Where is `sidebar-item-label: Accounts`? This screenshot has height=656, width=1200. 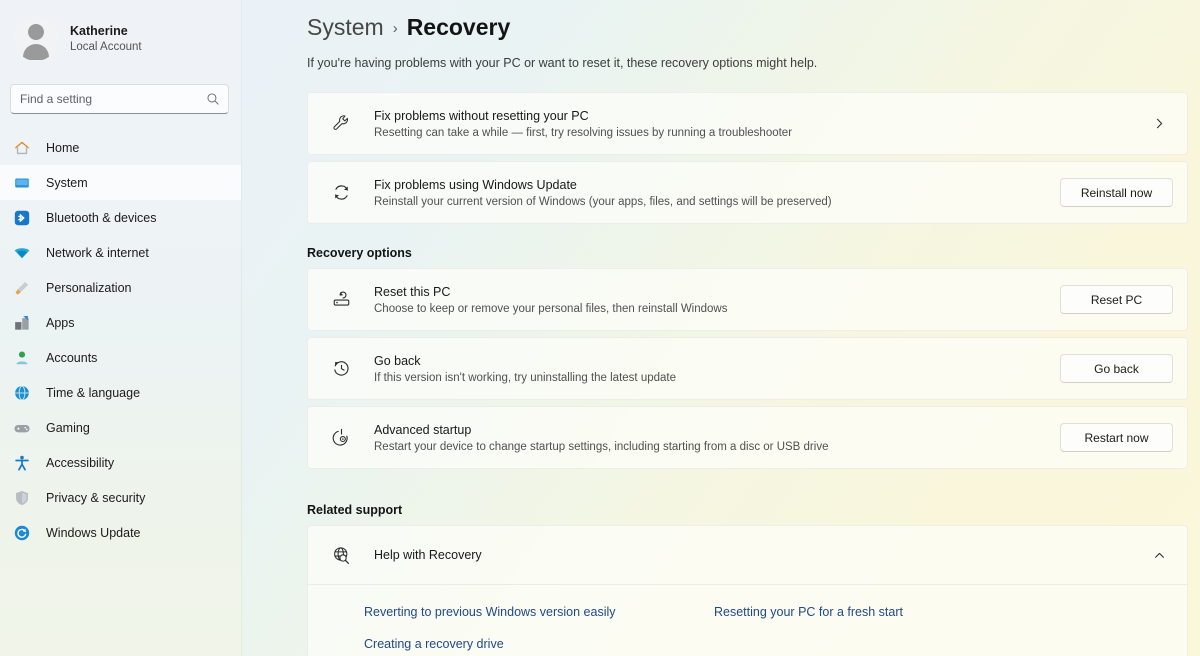 sidebar-item-label: Accounts is located at coordinates (72, 357).